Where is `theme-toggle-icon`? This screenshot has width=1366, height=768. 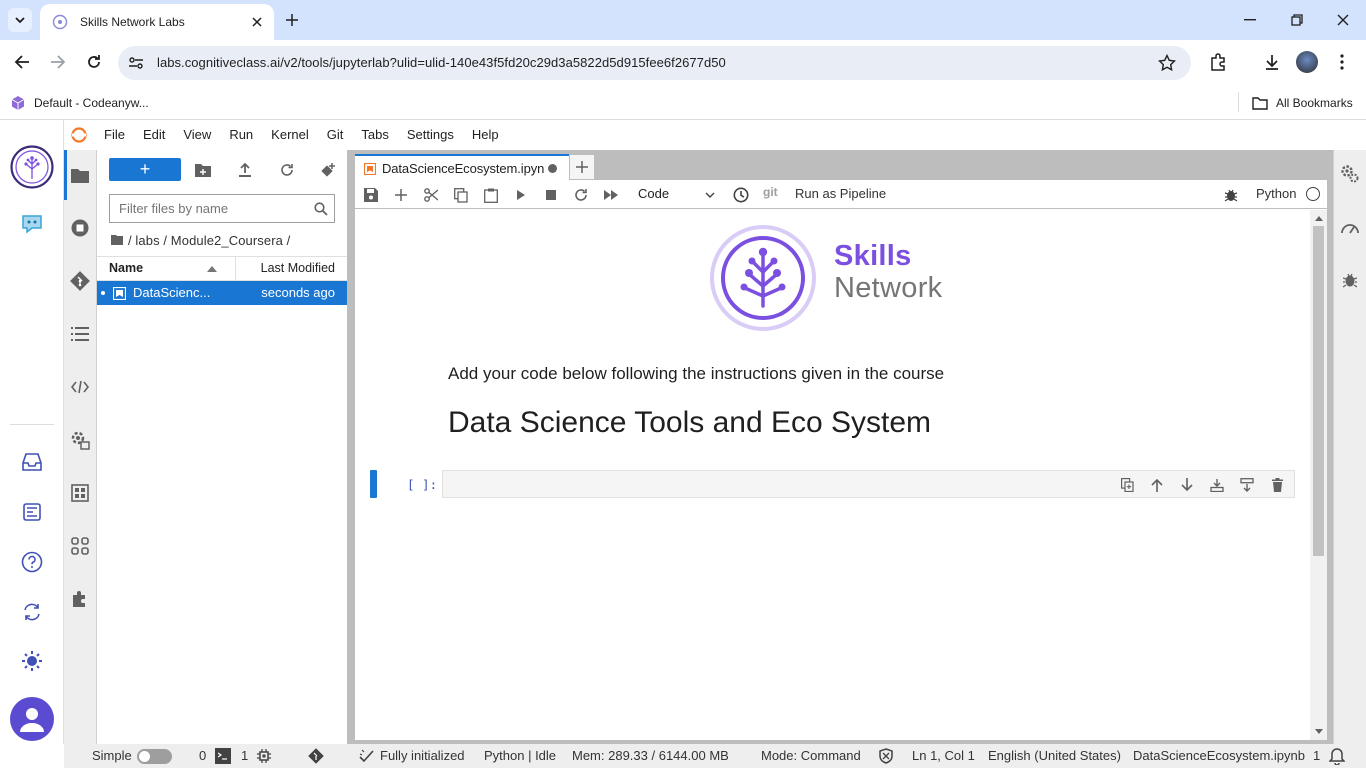
theme-toggle-icon is located at coordinates (32, 661).